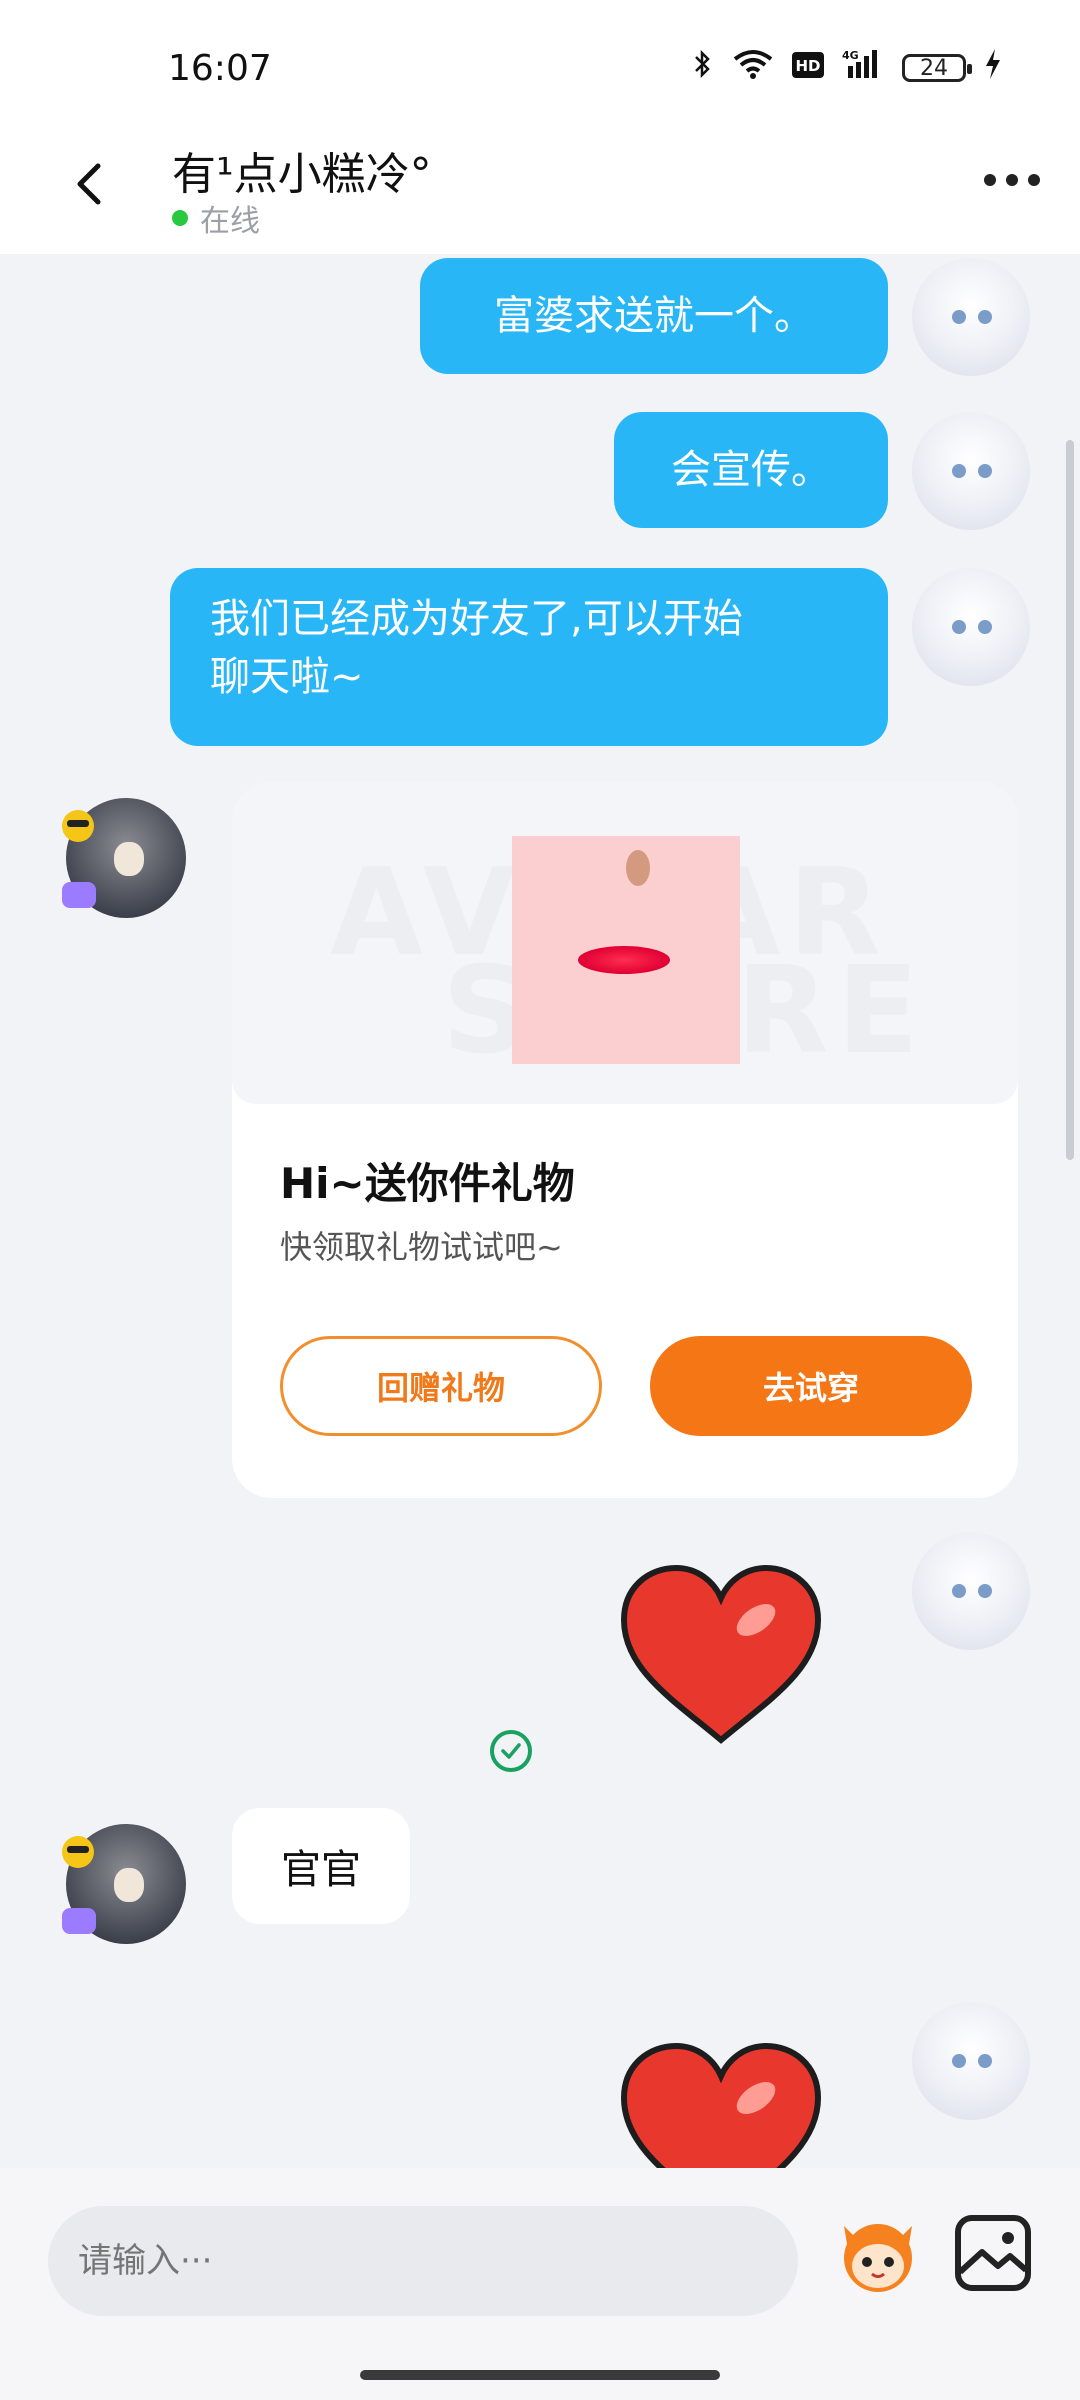 This screenshot has height=2400, width=1080. I want to click on check-circle-icon, so click(511, 1751).